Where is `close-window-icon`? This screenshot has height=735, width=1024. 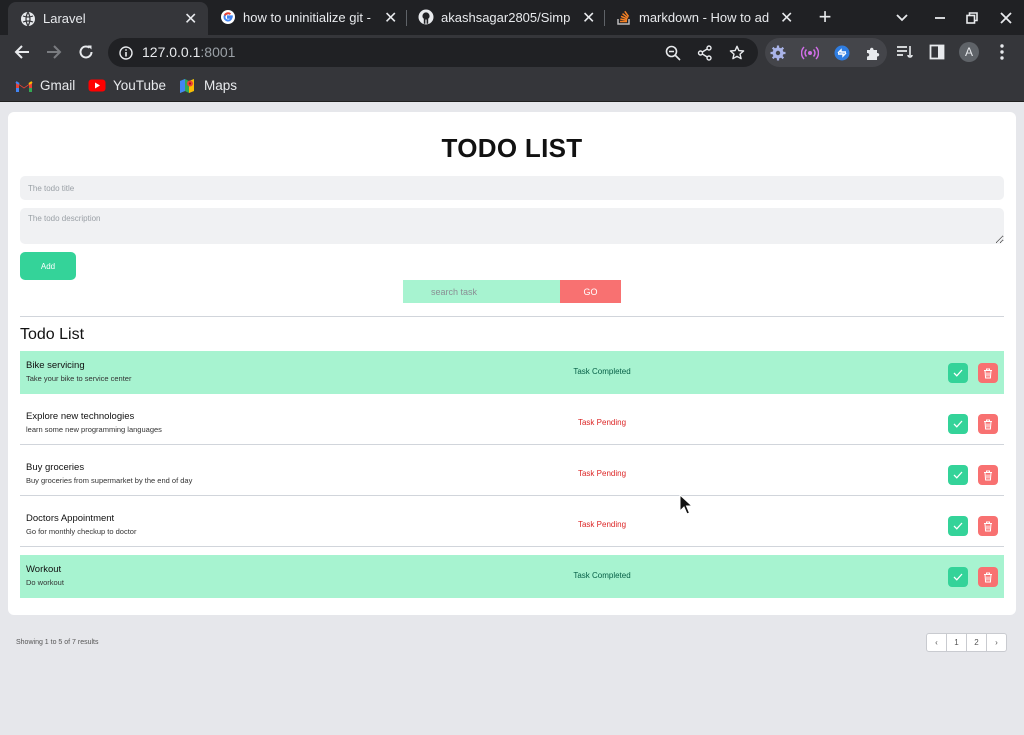 close-window-icon is located at coordinates (1006, 17).